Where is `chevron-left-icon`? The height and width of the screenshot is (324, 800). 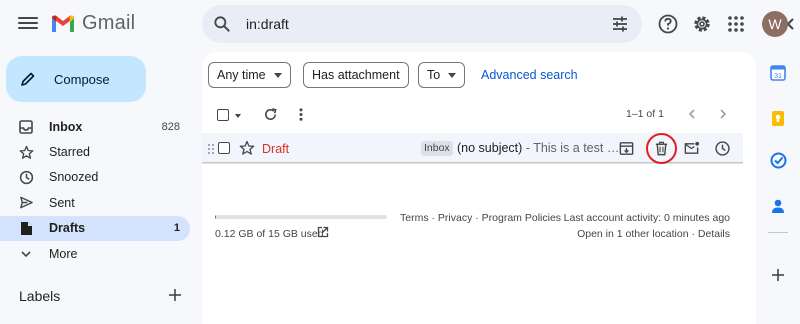
chevron-left-icon is located at coordinates (692, 114).